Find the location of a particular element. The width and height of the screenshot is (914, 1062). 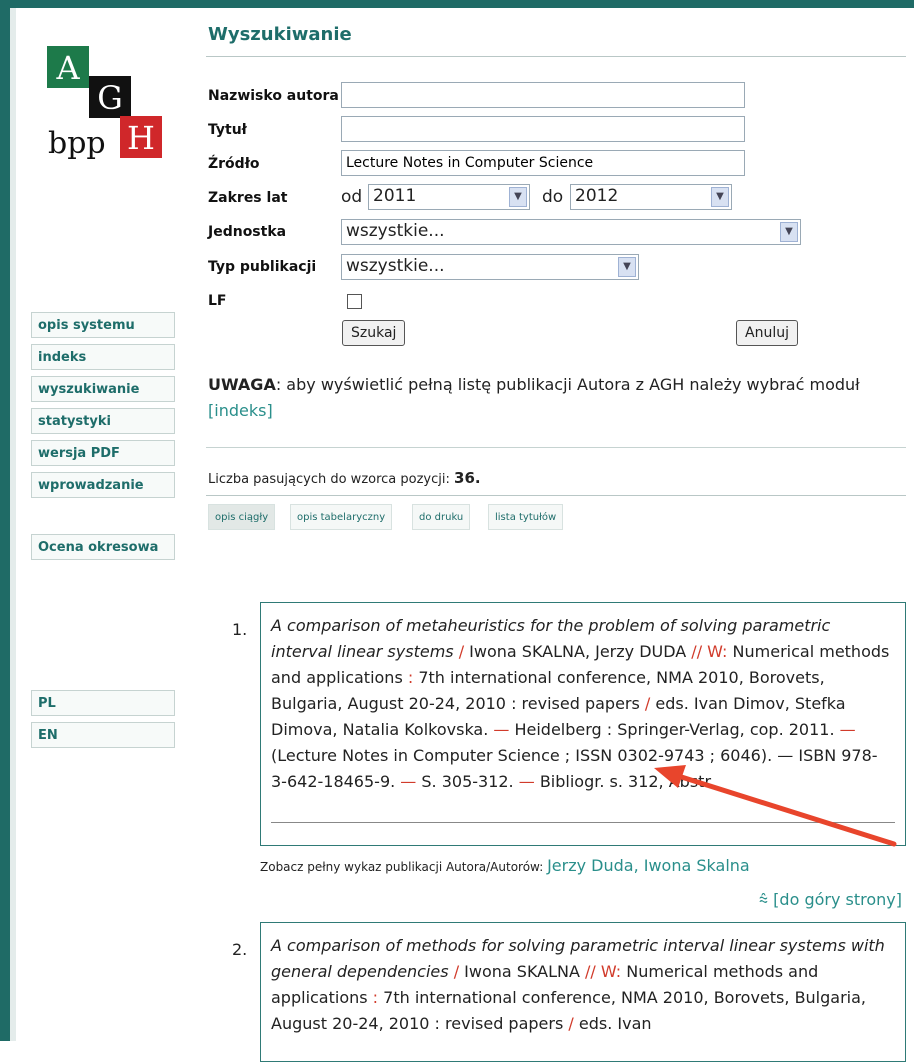

annotation-arrow-icon is located at coordinates (775, 806).